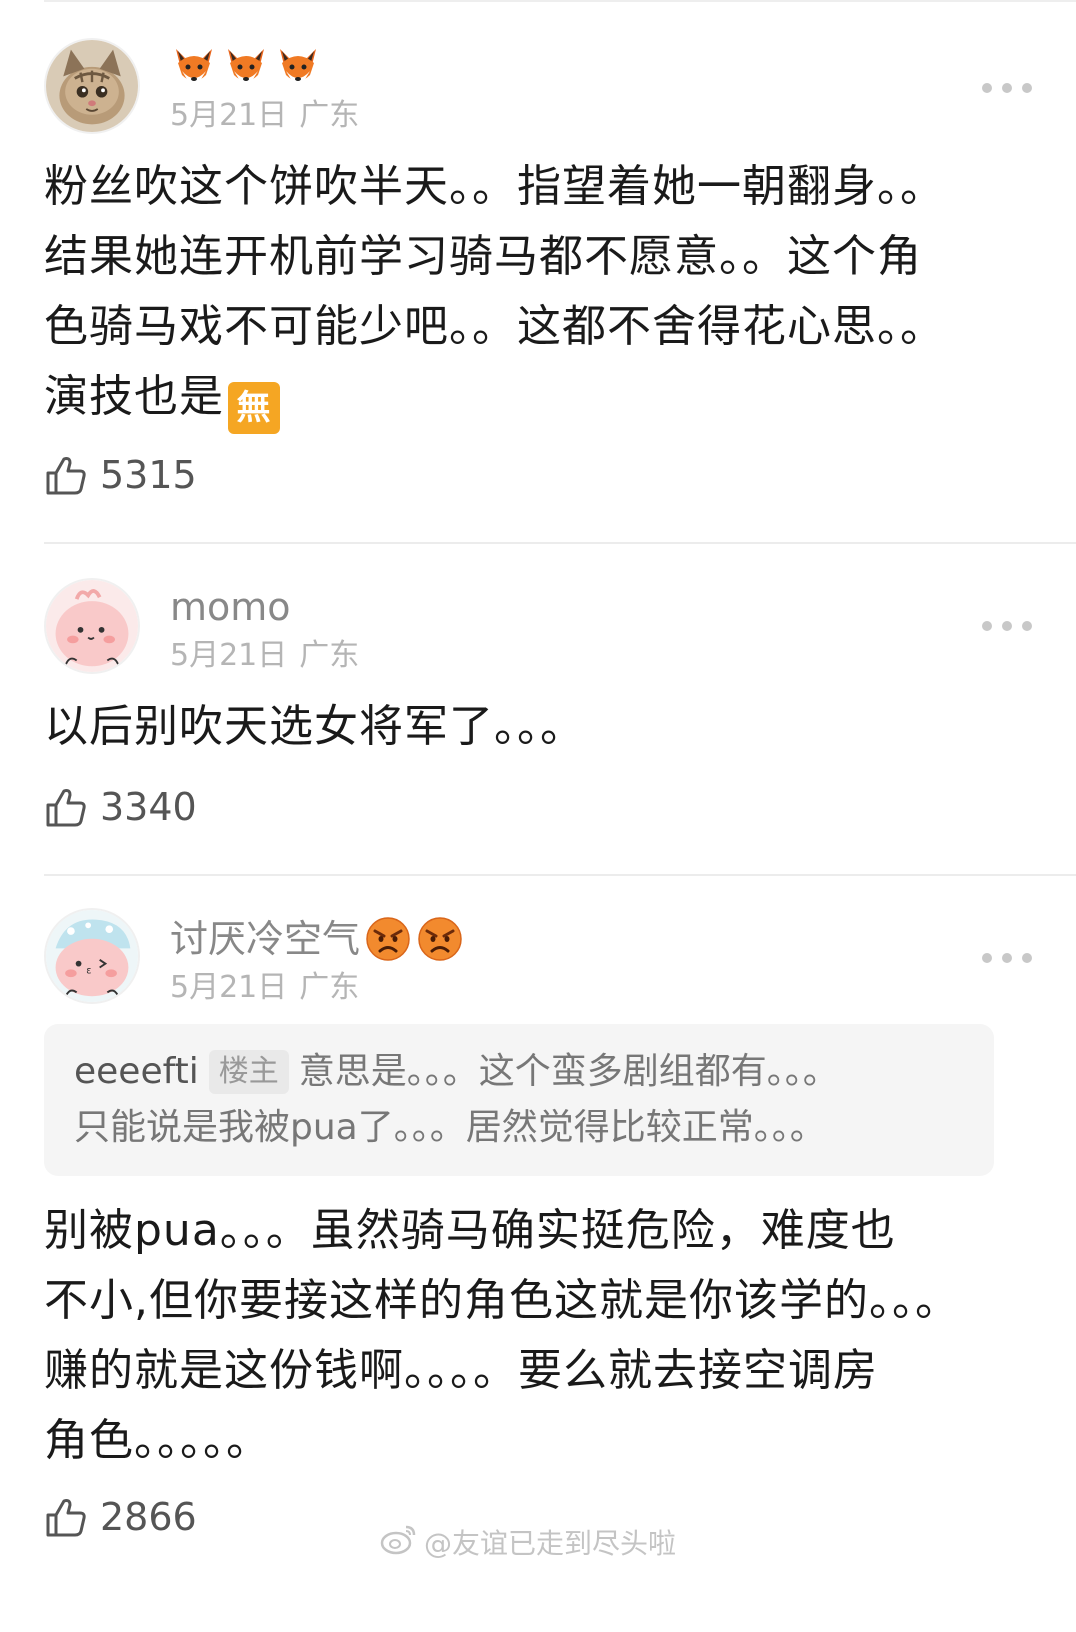 Image resolution: width=1076 pixels, height=1632 pixels. I want to click on avatar-pink-blob-blue: ε, so click(92, 956).